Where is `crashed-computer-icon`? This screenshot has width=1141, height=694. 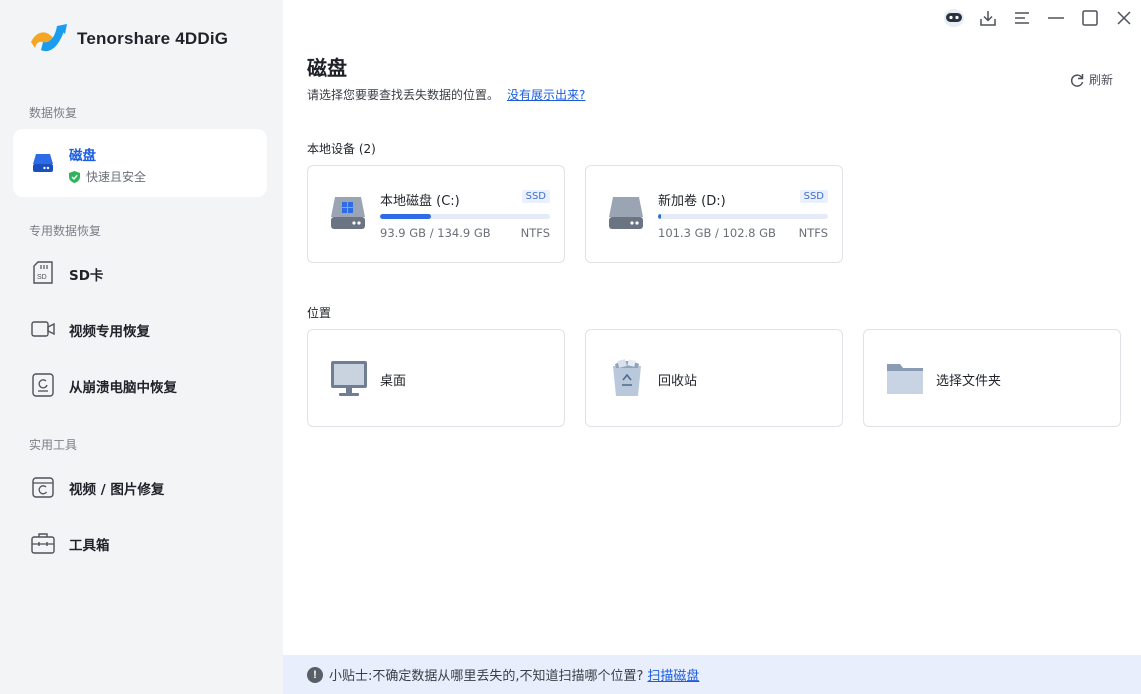 crashed-computer-icon is located at coordinates (43, 385).